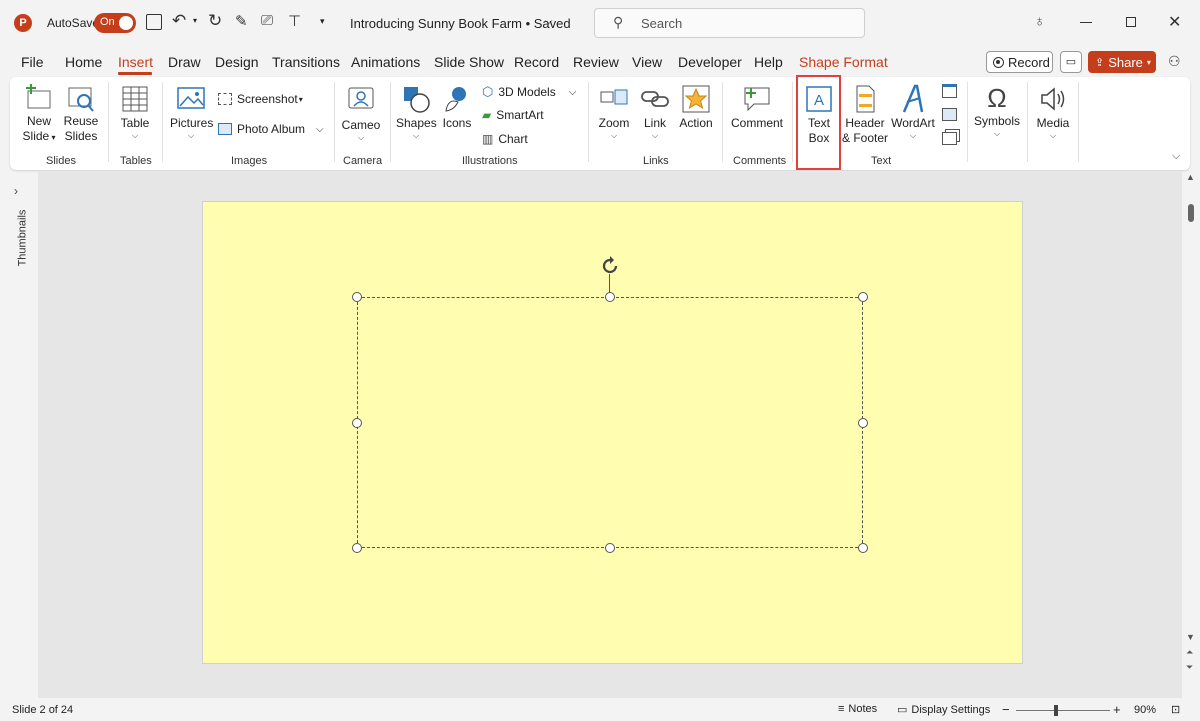 Image resolution: width=1200 pixels, height=721 pixels. Describe the element at coordinates (863, 548) in the screenshot. I see `resize-handle-bottom-right` at that location.